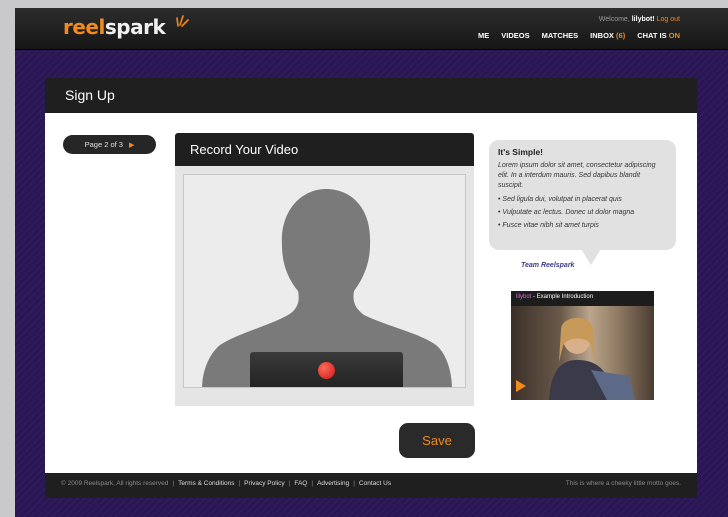 The height and width of the screenshot is (517, 728). I want to click on logo: reelspark, so click(114, 27).